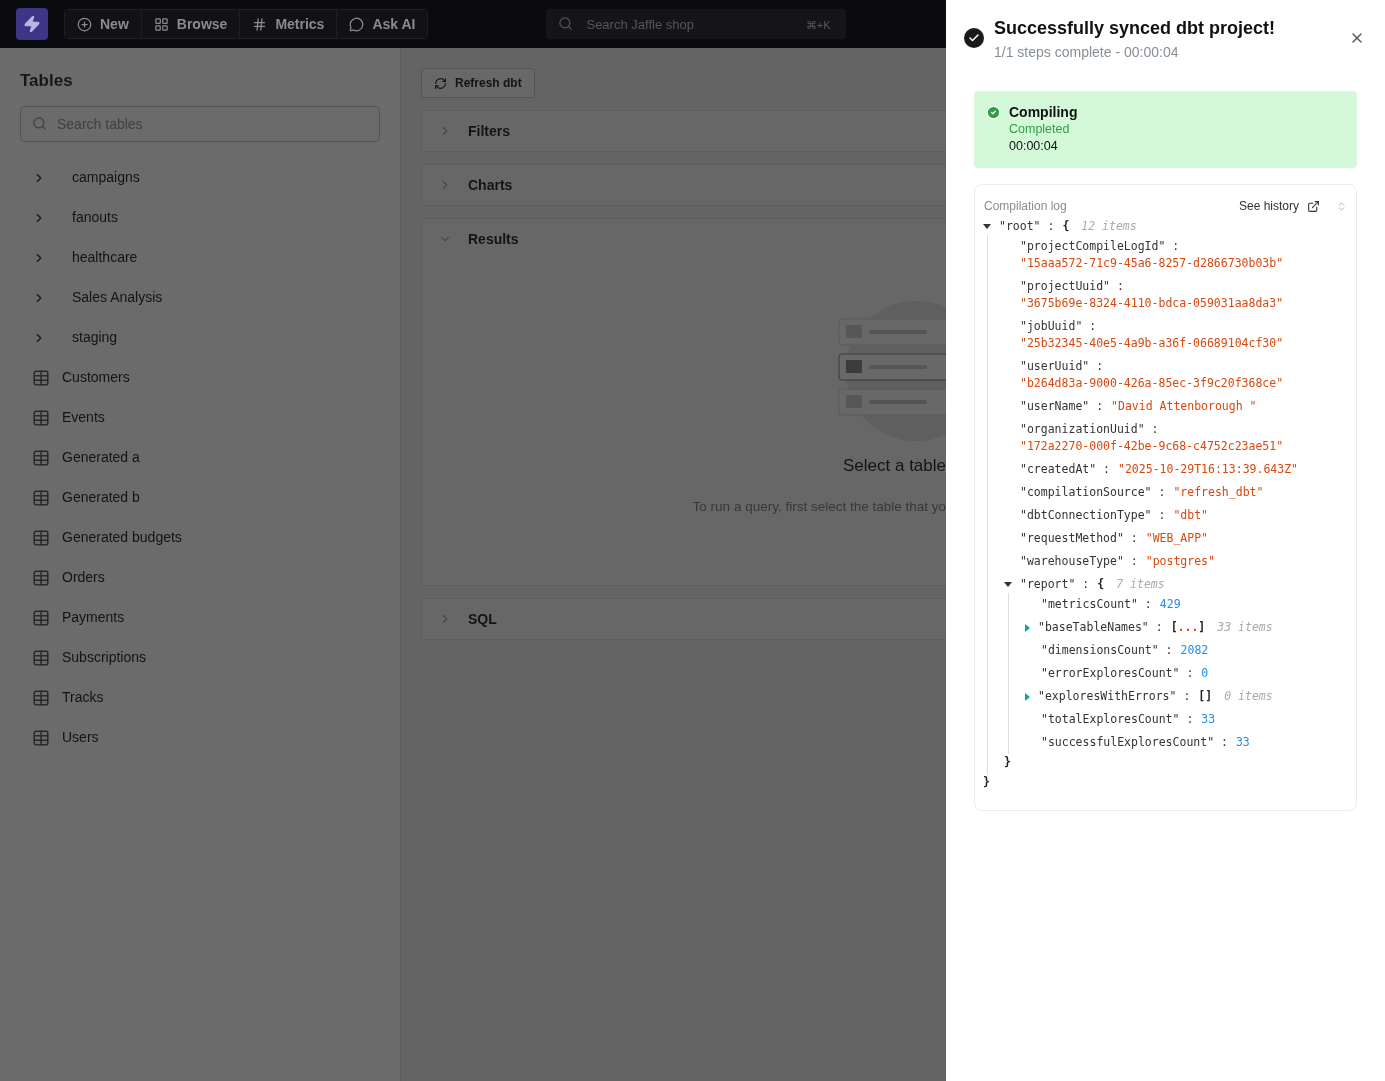  Describe the element at coordinates (190, 24) in the screenshot. I see `nav-button: Browse` at that location.